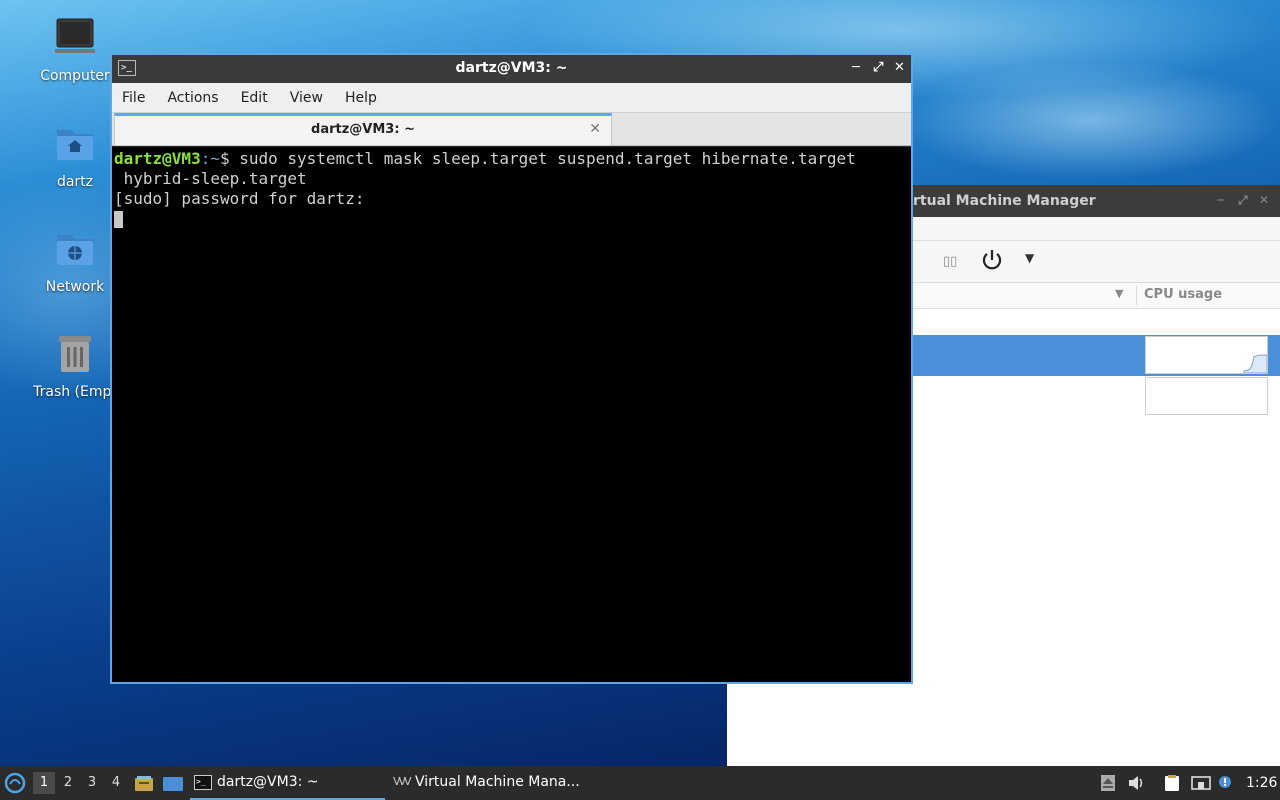 Image resolution: width=1280 pixels, height=800 pixels. What do you see at coordinates (1109, 783) in the screenshot?
I see `eject-icon` at bounding box center [1109, 783].